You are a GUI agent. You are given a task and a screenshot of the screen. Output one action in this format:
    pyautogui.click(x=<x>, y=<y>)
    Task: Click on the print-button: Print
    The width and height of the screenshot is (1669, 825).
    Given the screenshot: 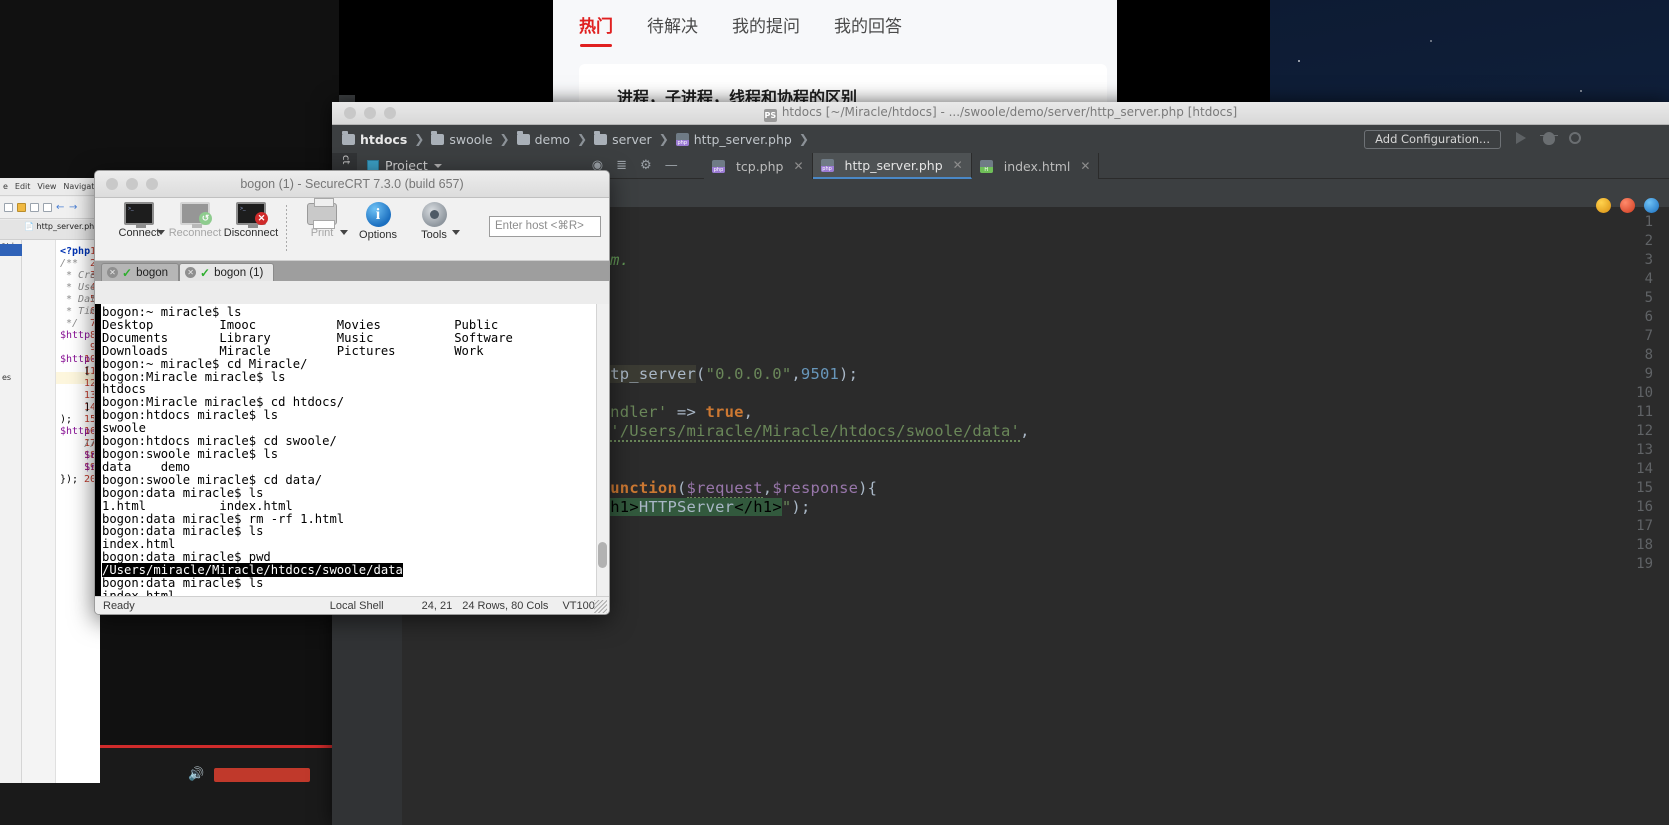 What is the action you would take?
    pyautogui.click(x=322, y=218)
    